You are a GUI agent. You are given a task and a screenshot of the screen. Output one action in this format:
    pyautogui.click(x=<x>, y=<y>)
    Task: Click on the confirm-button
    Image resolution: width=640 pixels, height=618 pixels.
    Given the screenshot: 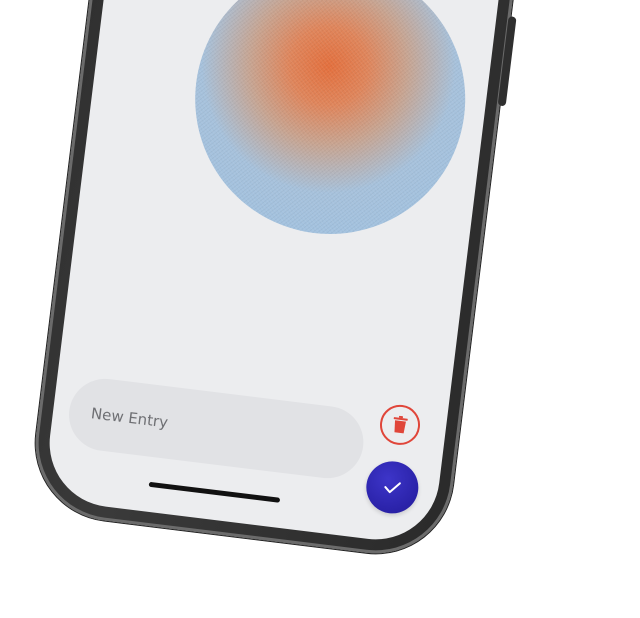 What is the action you would take?
    pyautogui.click(x=392, y=487)
    